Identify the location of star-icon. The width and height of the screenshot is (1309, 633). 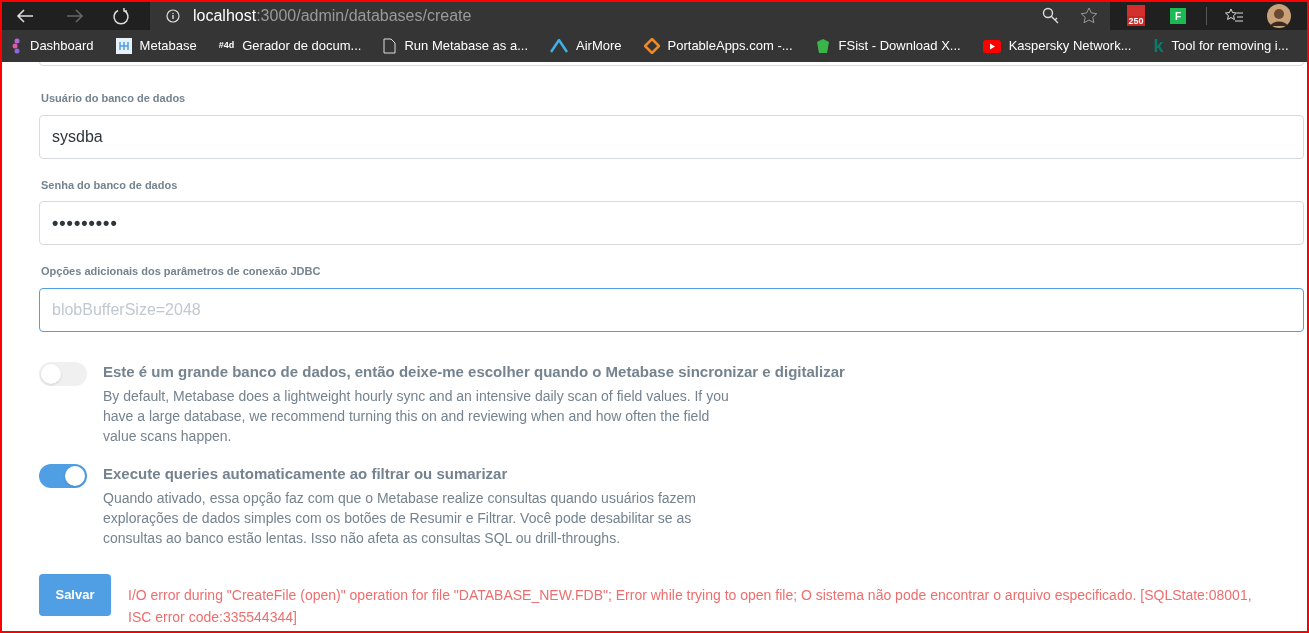
(1089, 16).